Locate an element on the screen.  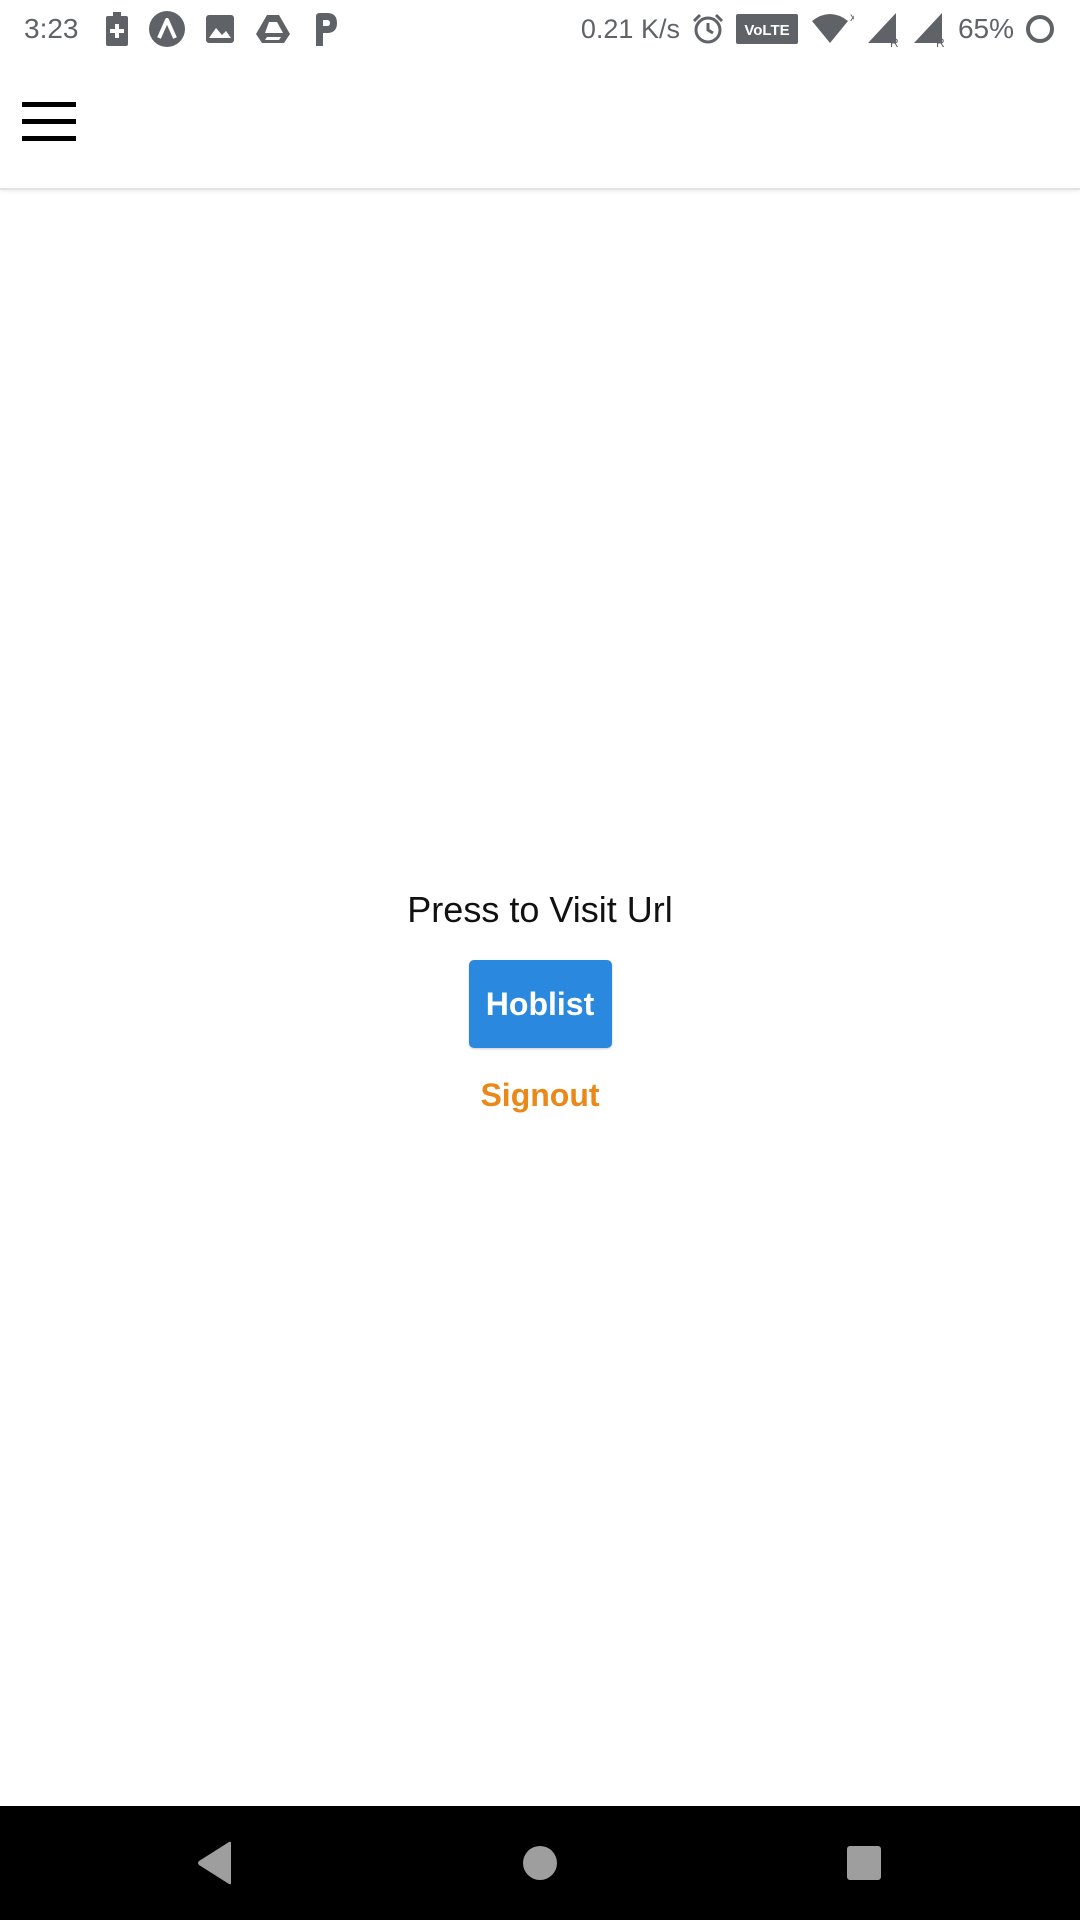
svg-text: x is located at coordinates (852, 17).